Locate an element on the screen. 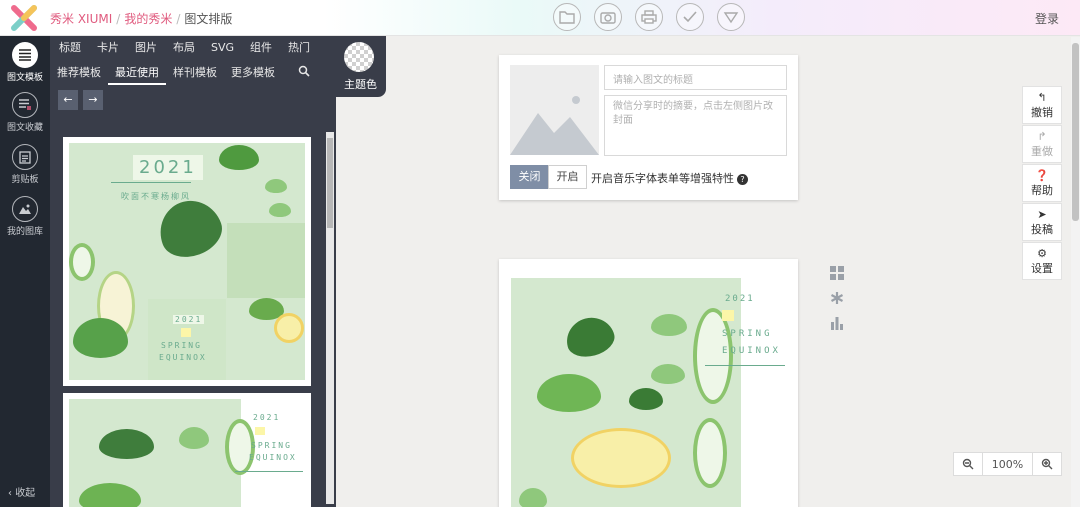  help-button: ❓ 帮助 is located at coordinates (1042, 183).